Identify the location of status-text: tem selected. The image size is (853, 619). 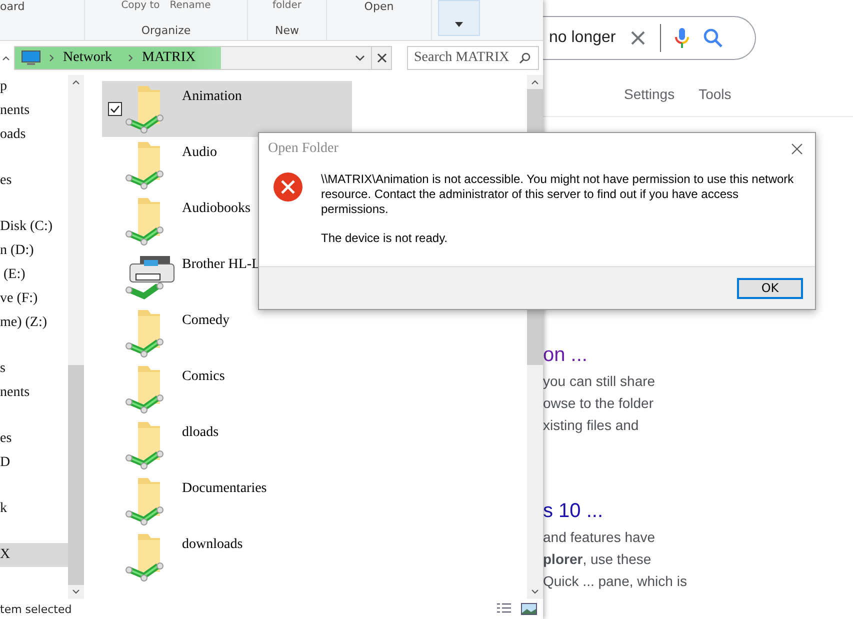
(36, 609).